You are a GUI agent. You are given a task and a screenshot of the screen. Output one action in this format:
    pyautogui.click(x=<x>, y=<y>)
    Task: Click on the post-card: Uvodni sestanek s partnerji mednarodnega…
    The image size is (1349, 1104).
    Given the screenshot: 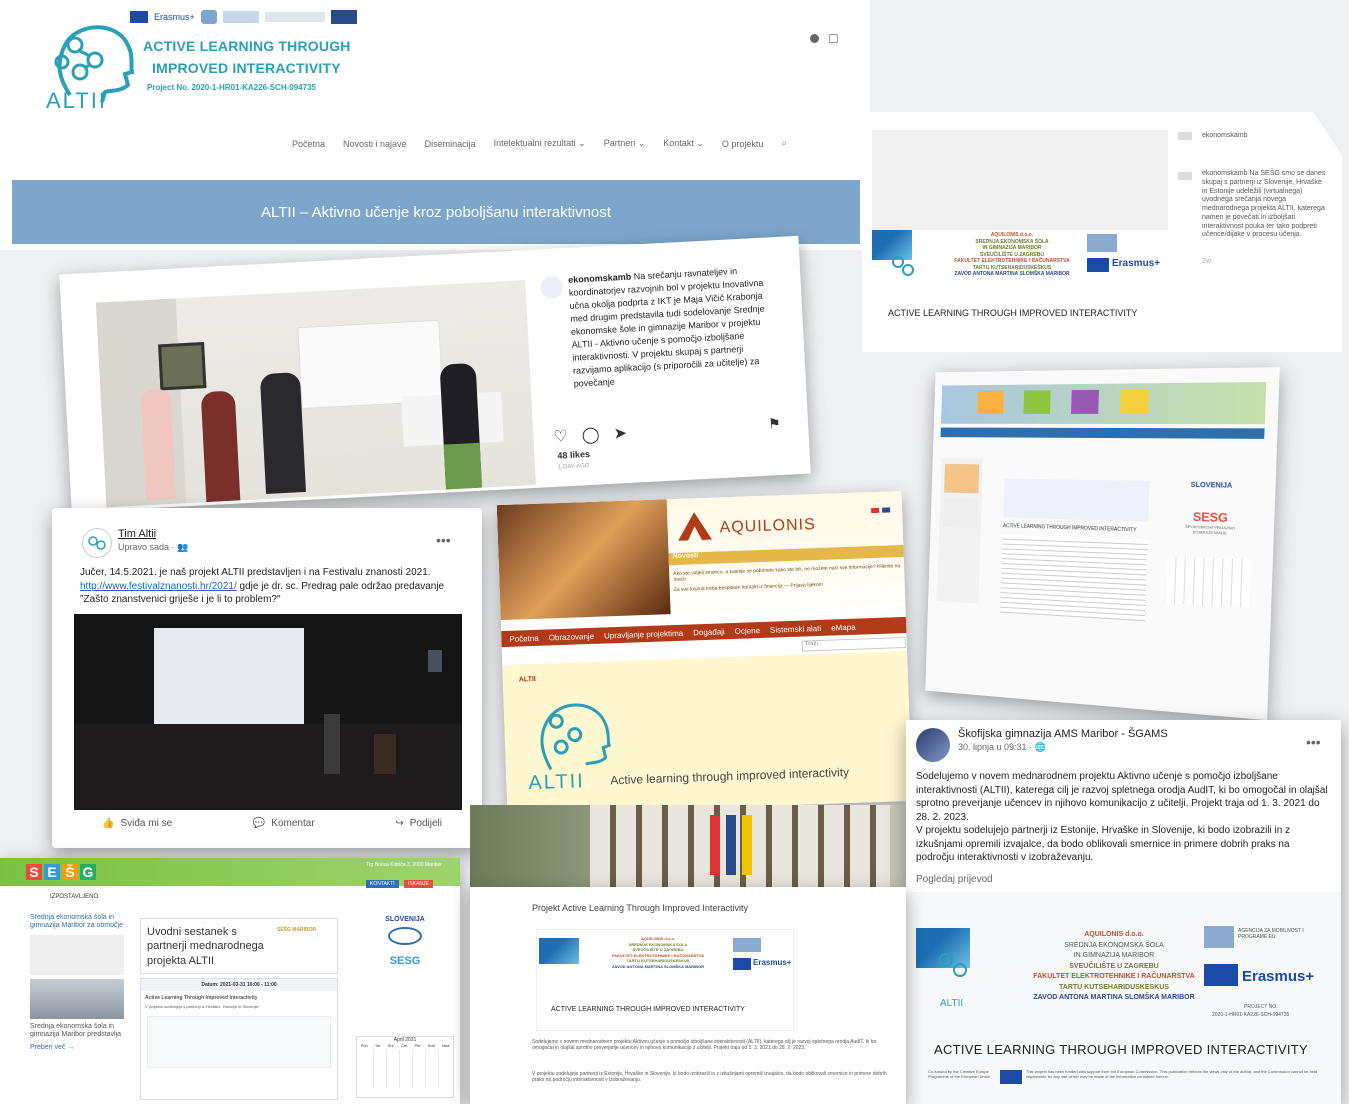 What is the action you would take?
    pyautogui.click(x=239, y=946)
    